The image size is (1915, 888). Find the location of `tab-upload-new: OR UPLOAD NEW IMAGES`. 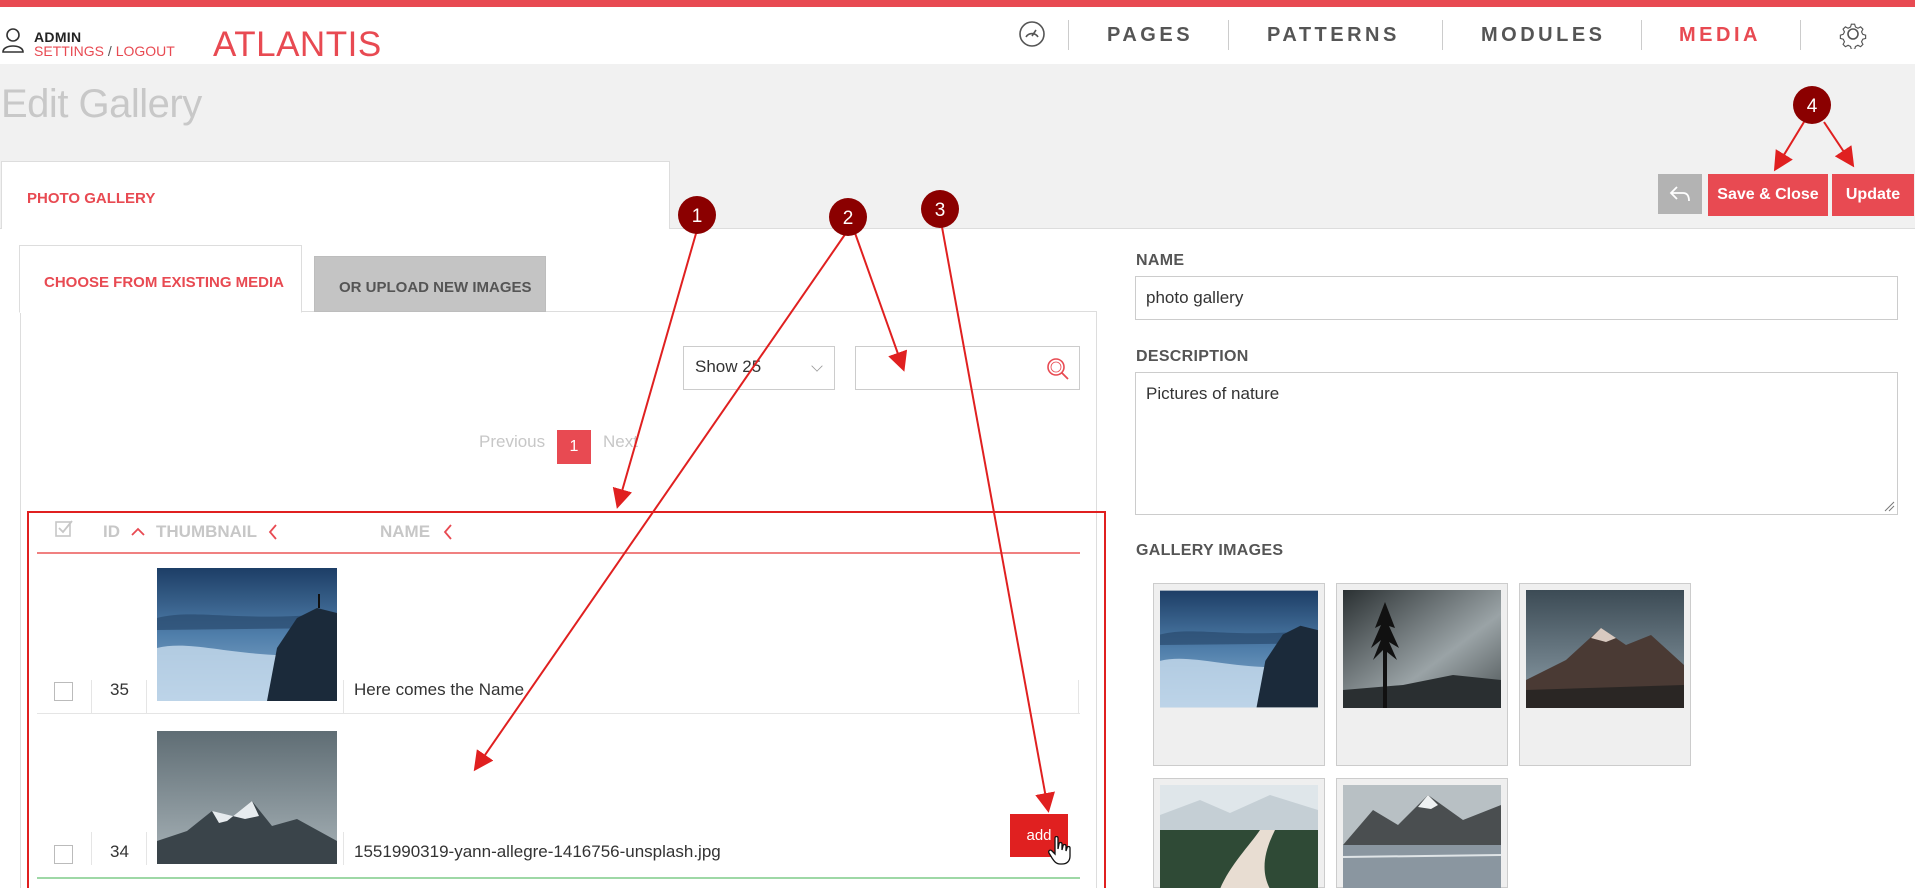

tab-upload-new: OR UPLOAD NEW IMAGES is located at coordinates (430, 284).